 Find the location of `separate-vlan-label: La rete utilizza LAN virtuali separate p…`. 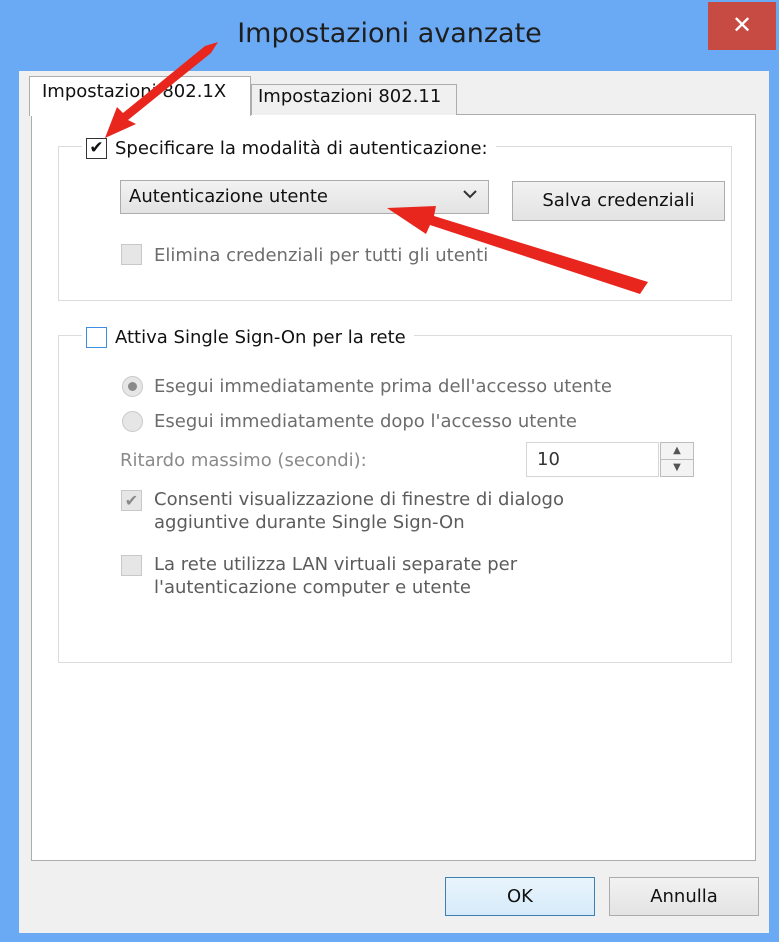

separate-vlan-label: La rete utilizza LAN virtuali separate p… is located at coordinates (335, 576).